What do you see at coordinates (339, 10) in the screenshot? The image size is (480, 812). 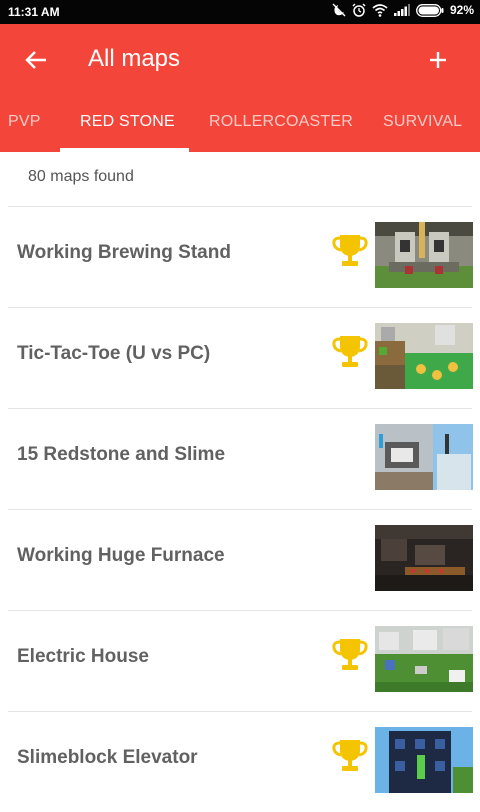 I see `do-not-disturb-icon` at bounding box center [339, 10].